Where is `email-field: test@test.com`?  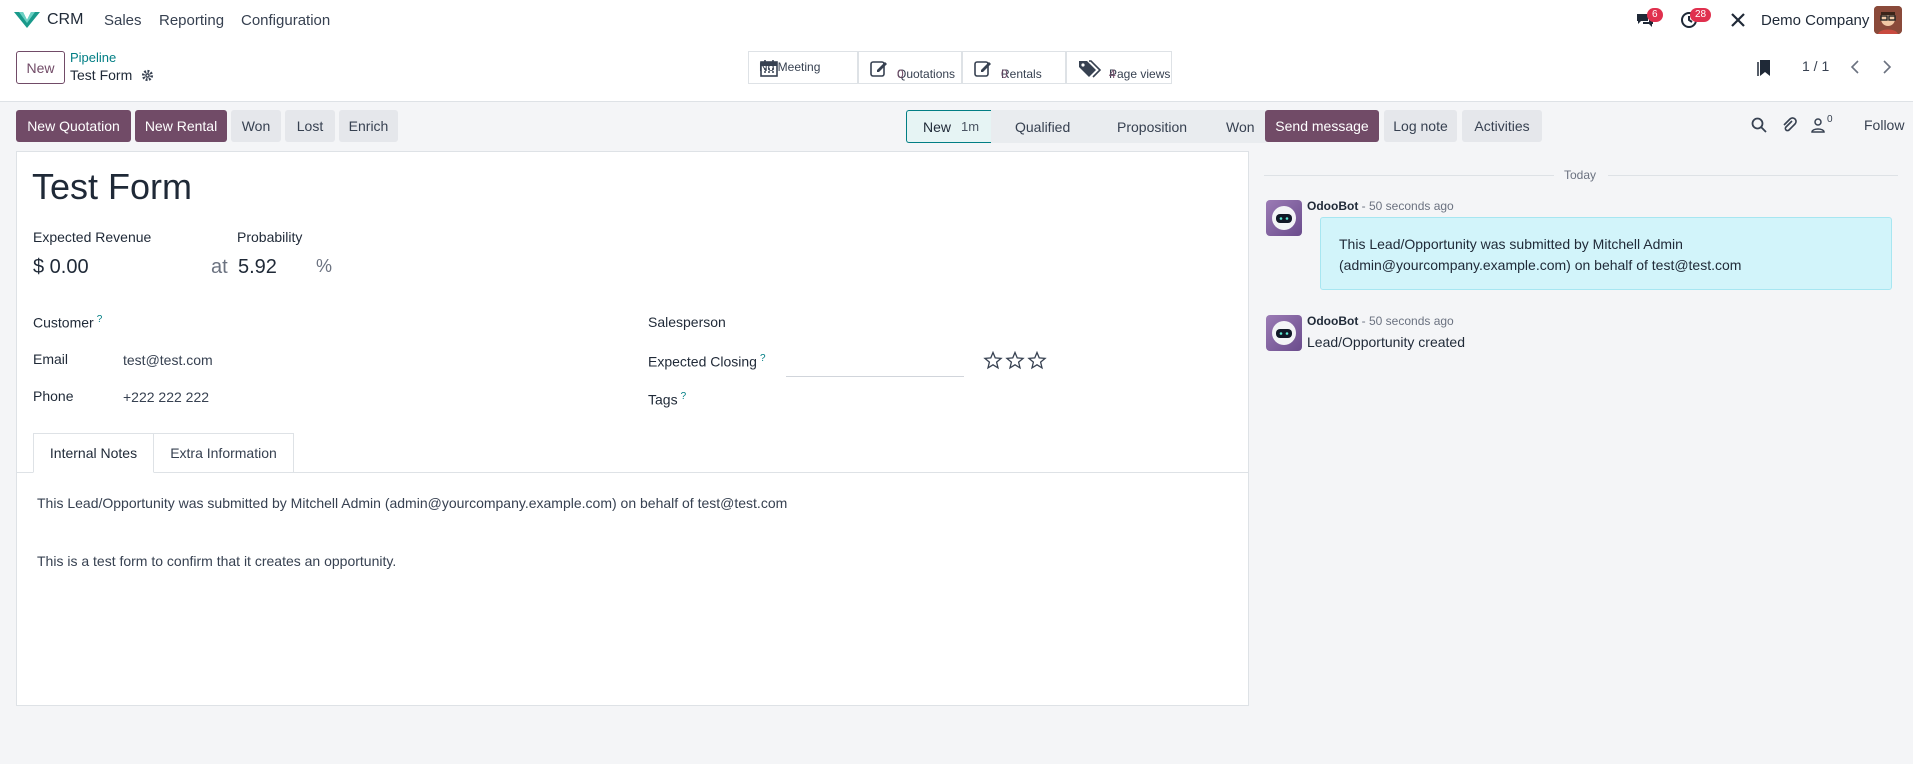 email-field: test@test.com is located at coordinates (168, 360).